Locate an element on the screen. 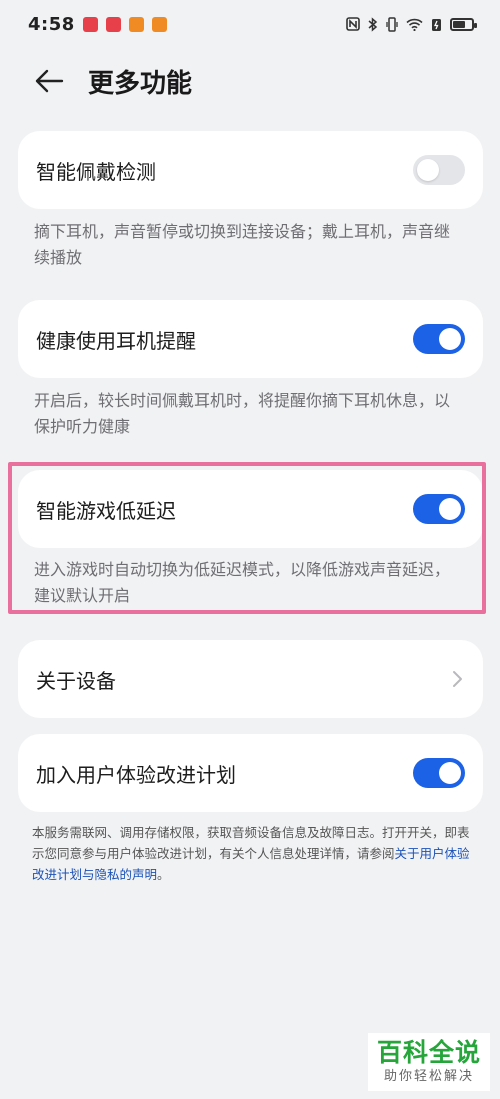 Image resolution: width=500 pixels, height=1099 pixels. setting-description: 摘下耳机，声音暂停或切换到连接设备；戴上耳机，声音继续播放 is located at coordinates (242, 244).